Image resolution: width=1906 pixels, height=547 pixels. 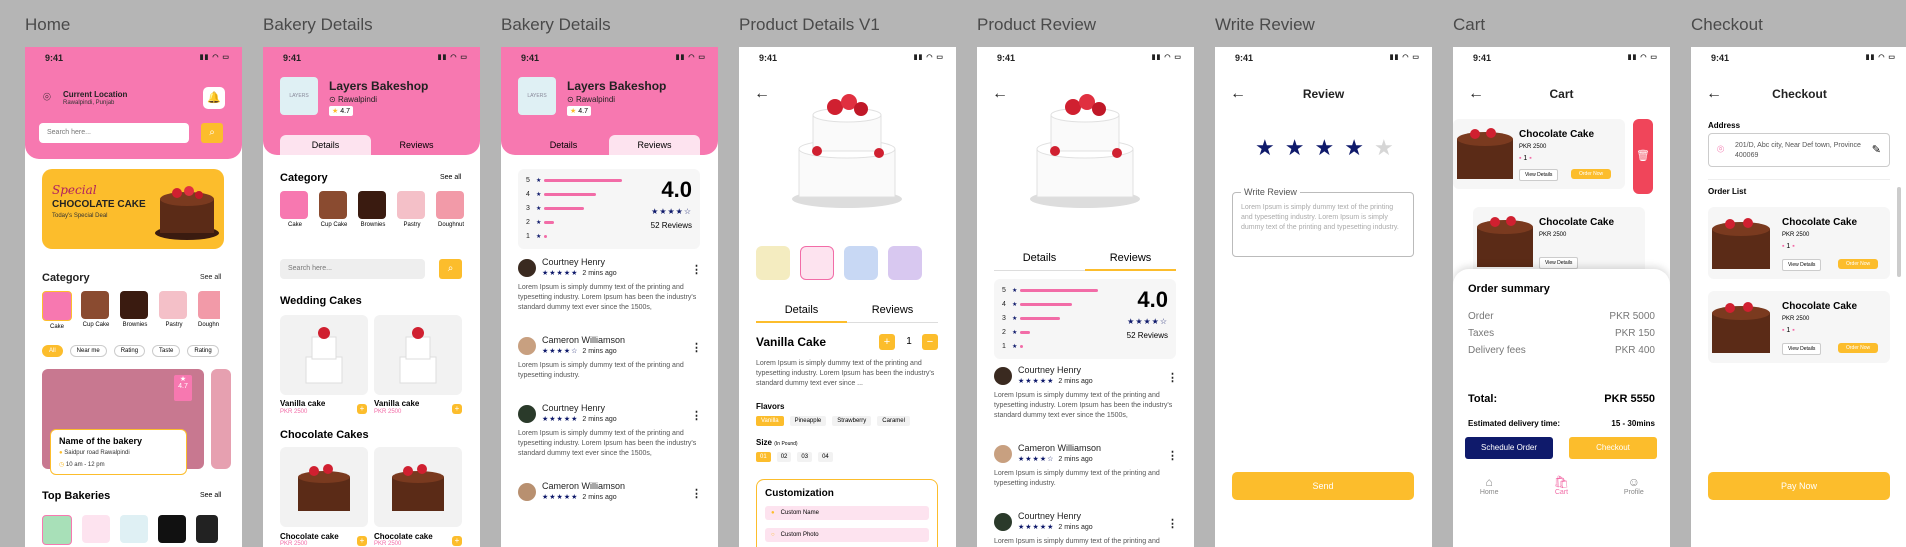 I want to click on filter-taste: Taste, so click(x=166, y=351).